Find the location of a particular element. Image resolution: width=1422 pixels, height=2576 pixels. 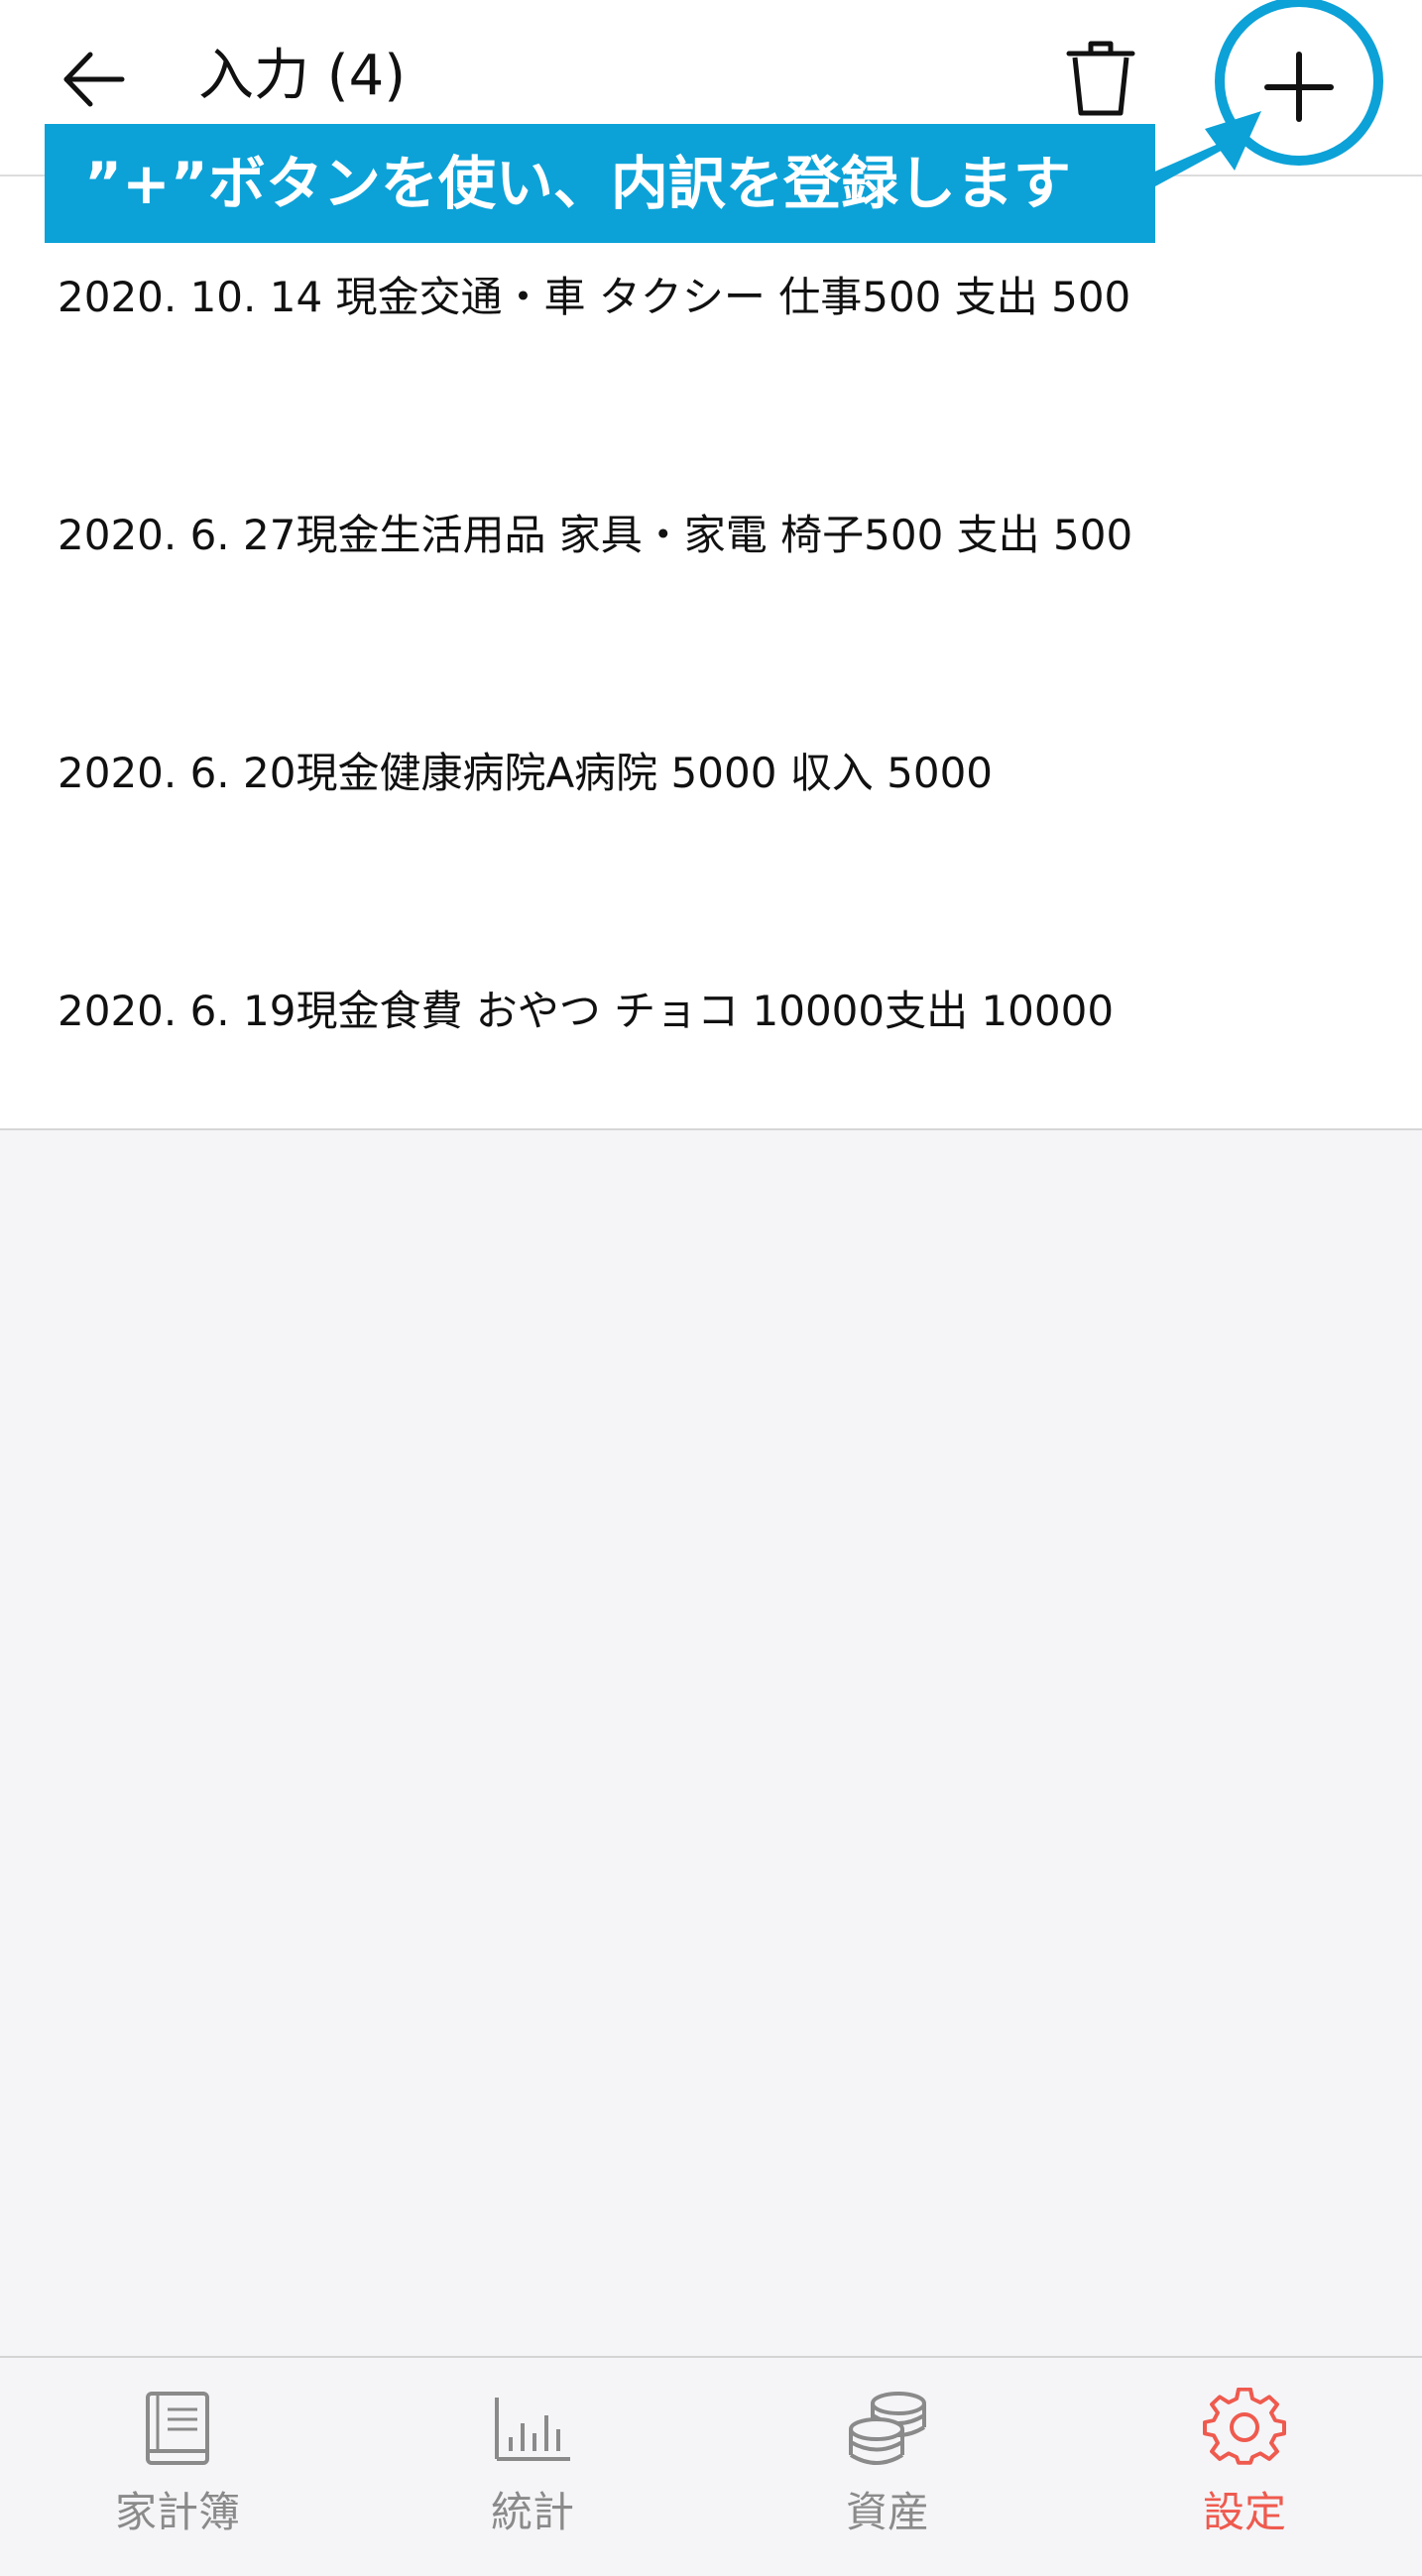

tab-label: 家計簿 is located at coordinates (177, 2512).